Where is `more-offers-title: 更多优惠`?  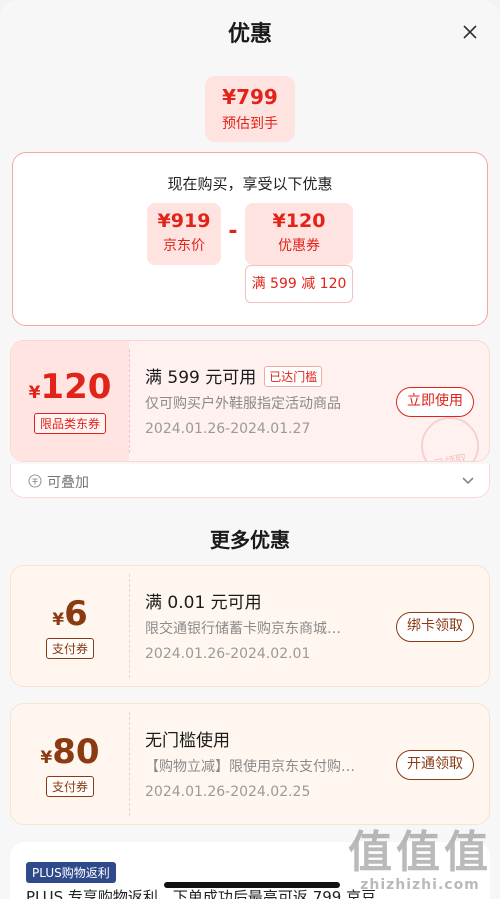 more-offers-title: 更多优惠 is located at coordinates (250, 540).